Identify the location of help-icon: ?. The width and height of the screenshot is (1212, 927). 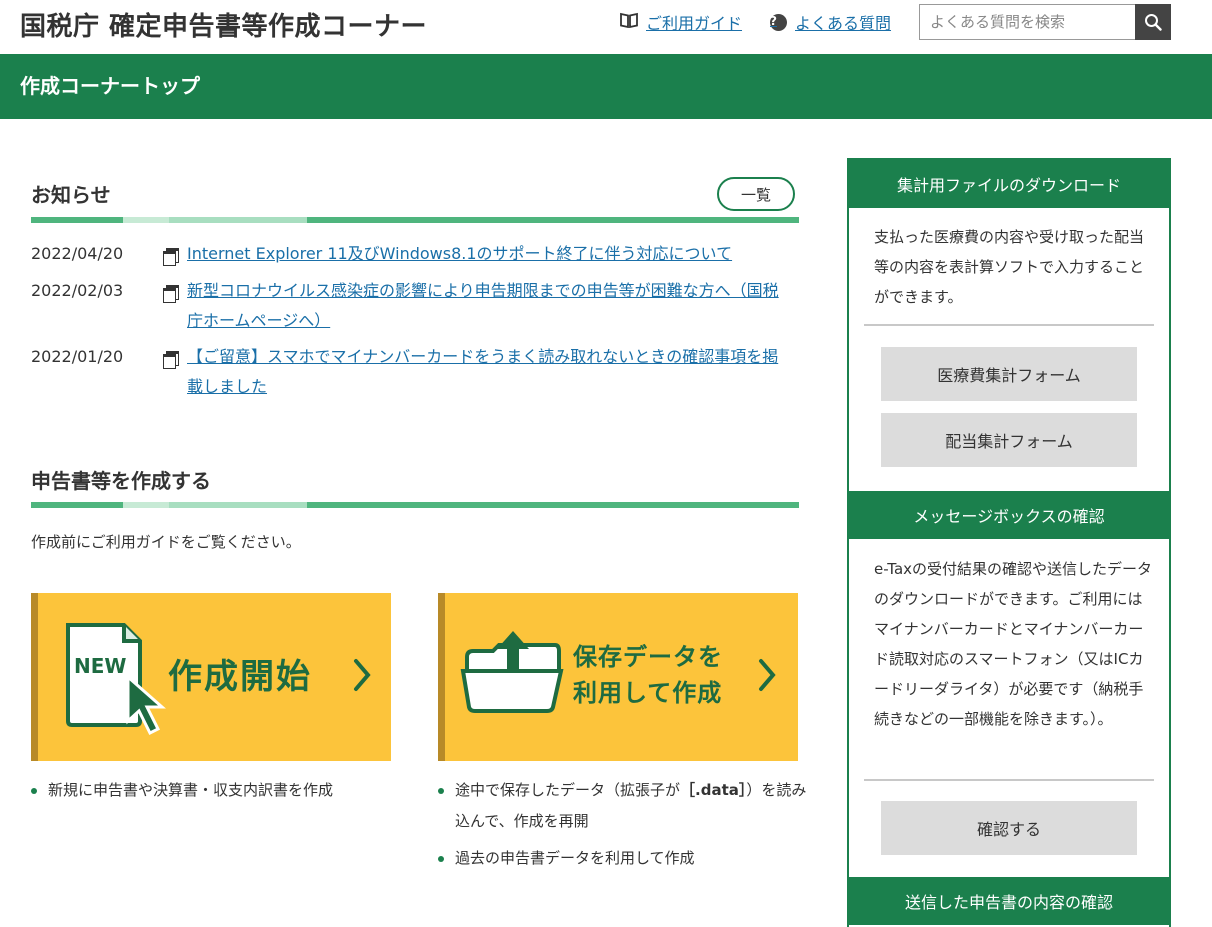
(778, 22).